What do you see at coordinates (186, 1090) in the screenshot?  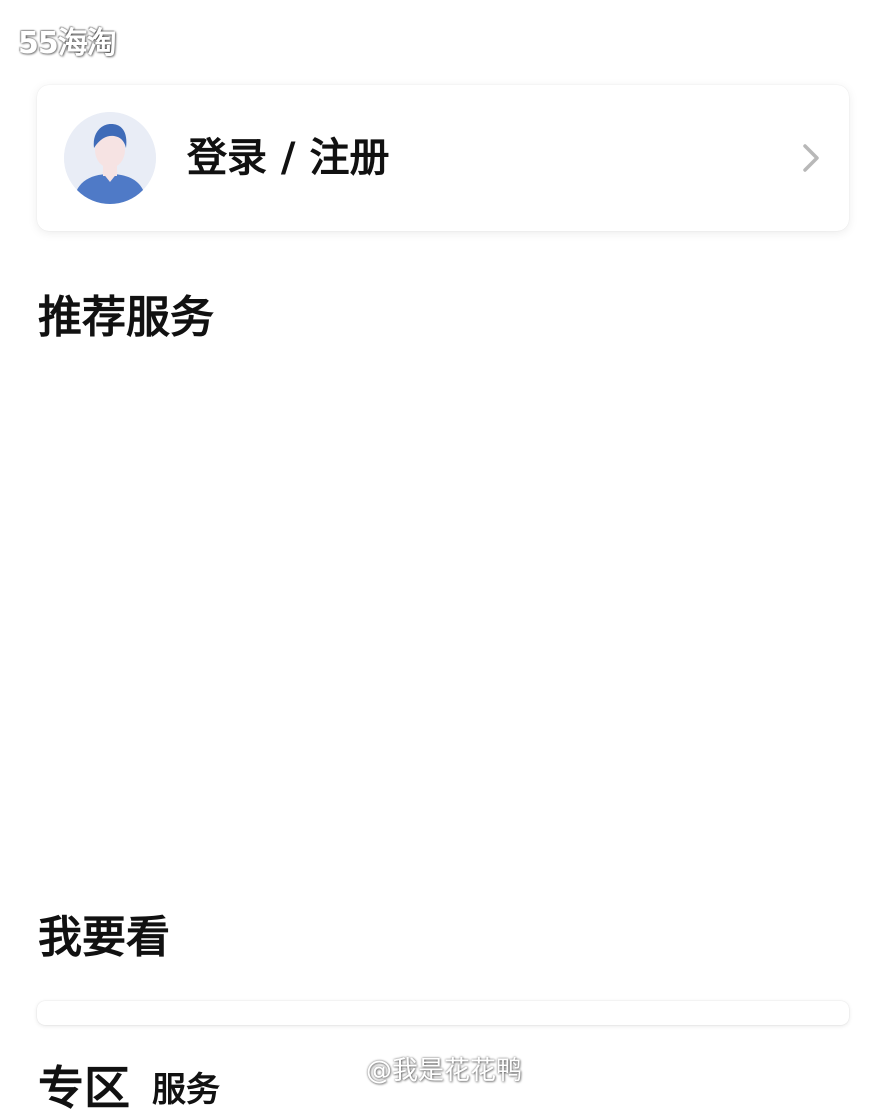 I see `zone-services-subtitle: 服务` at bounding box center [186, 1090].